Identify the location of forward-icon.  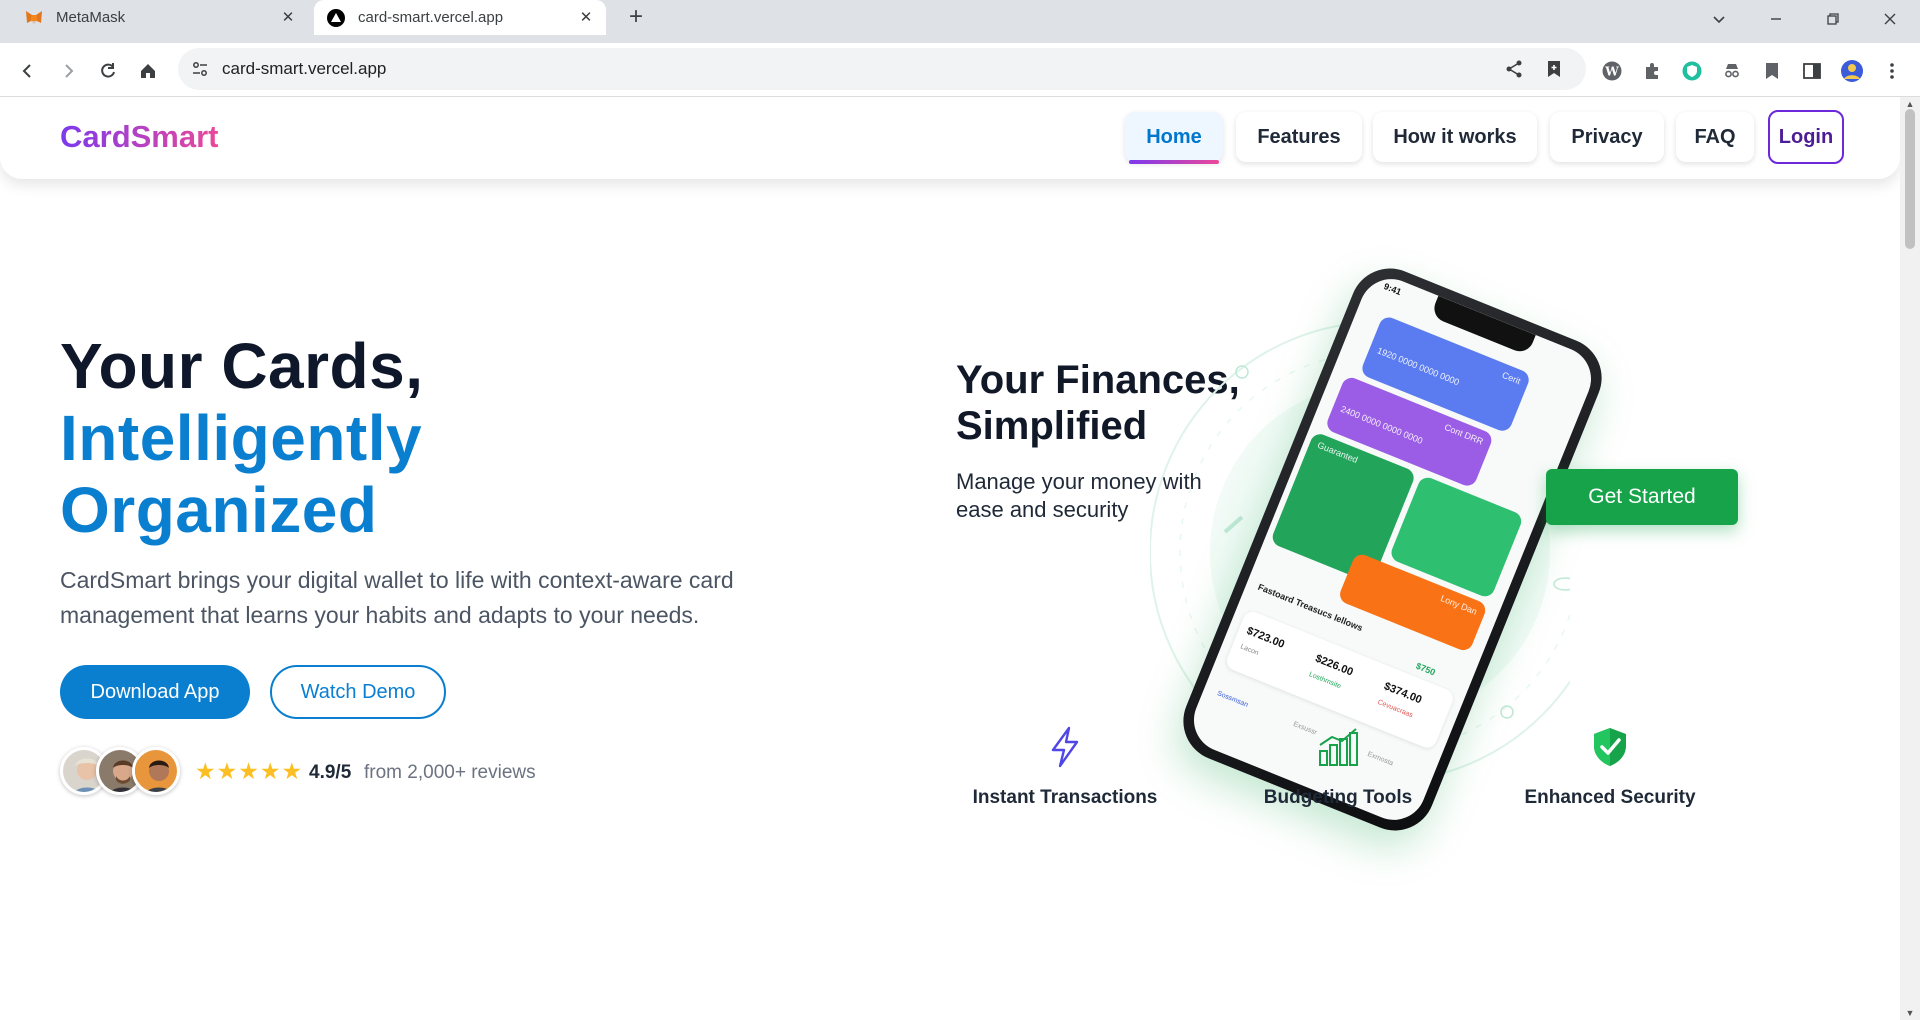
(68, 71).